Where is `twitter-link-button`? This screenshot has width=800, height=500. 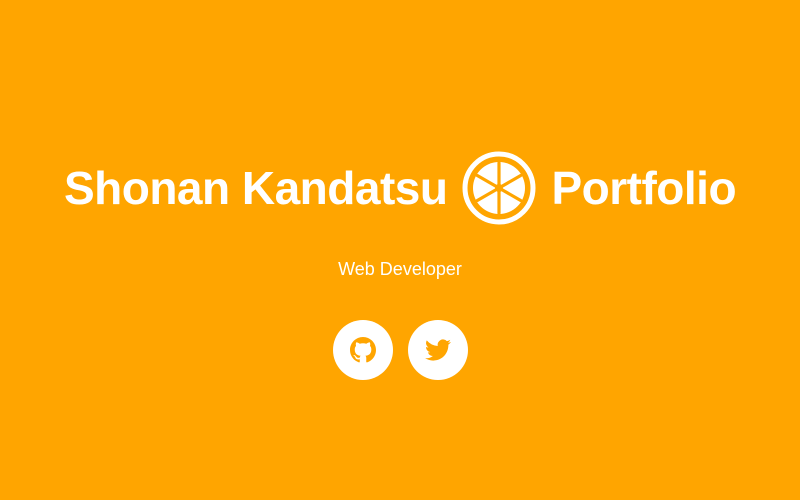 twitter-link-button is located at coordinates (437, 350).